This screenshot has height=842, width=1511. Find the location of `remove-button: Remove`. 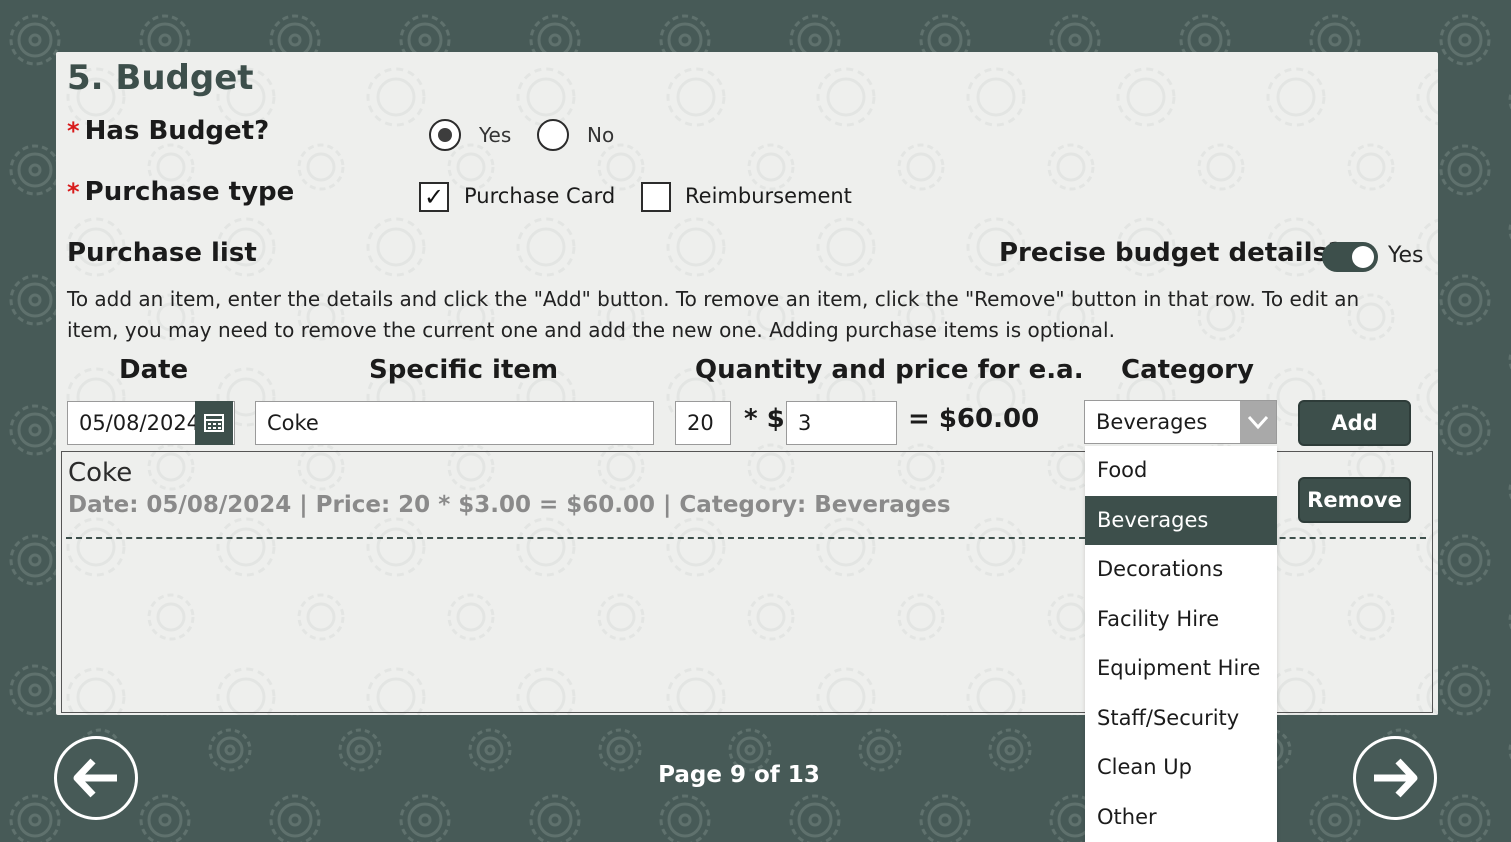

remove-button: Remove is located at coordinates (1354, 500).